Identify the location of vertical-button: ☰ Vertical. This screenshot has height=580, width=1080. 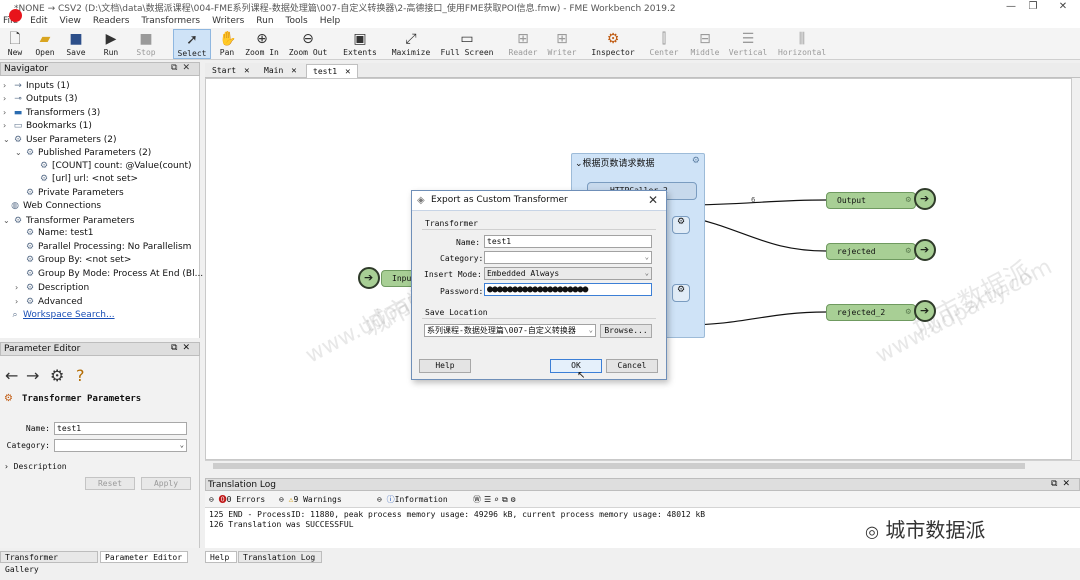
(748, 44).